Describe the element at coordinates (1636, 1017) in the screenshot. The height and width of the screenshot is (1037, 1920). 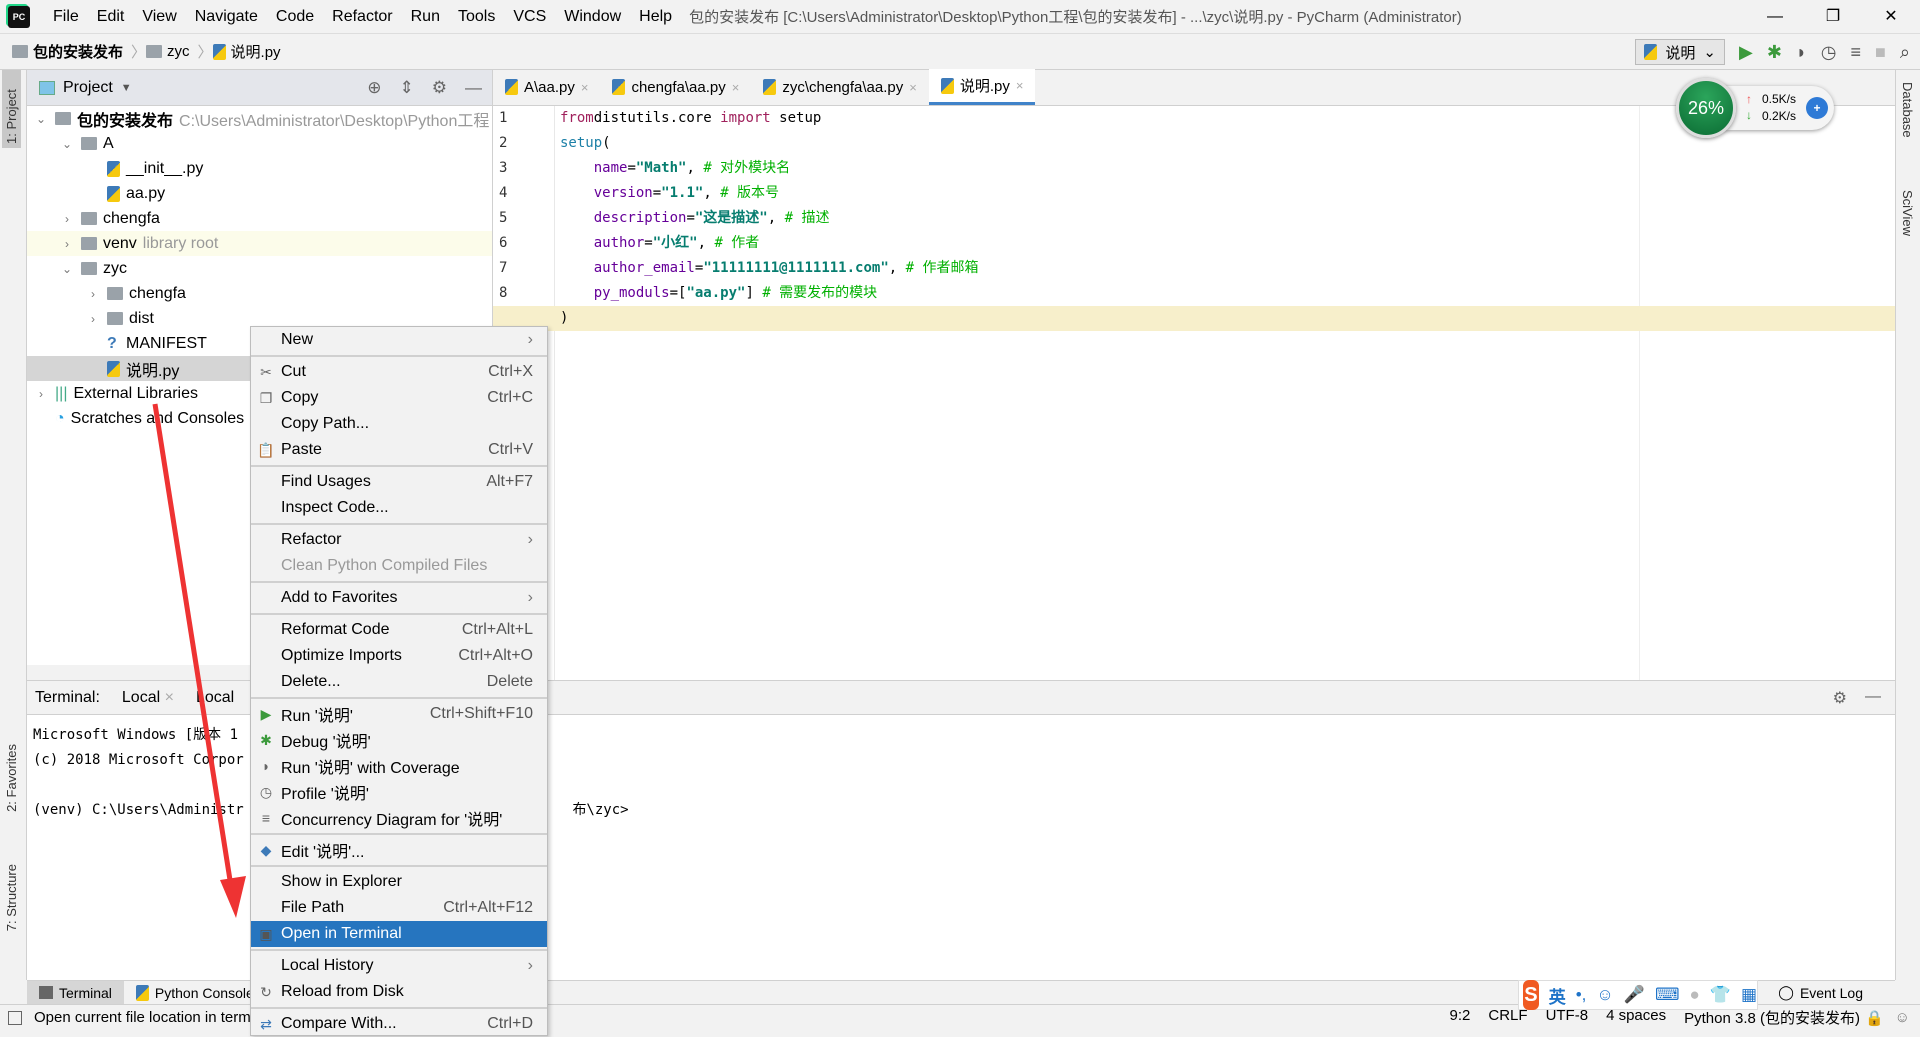
I see `indent-setting: 4 spaces` at that location.